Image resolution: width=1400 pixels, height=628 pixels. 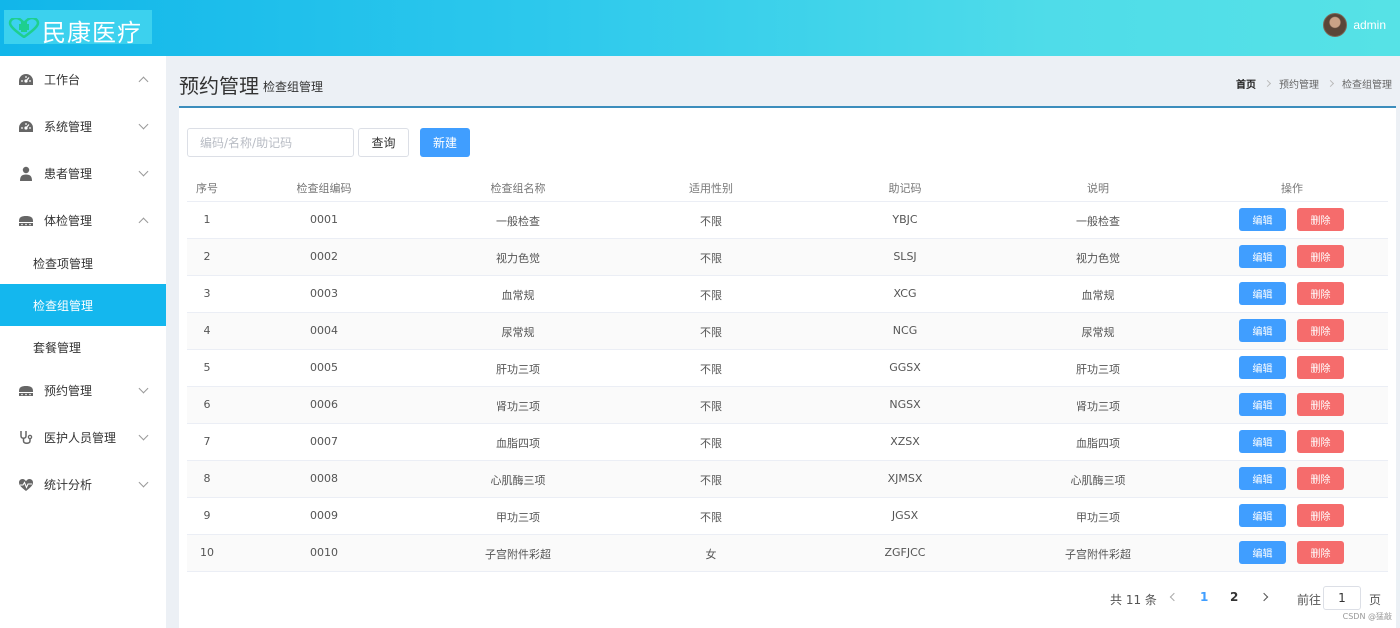 I want to click on logo: 民康医疗, so click(x=78, y=28).